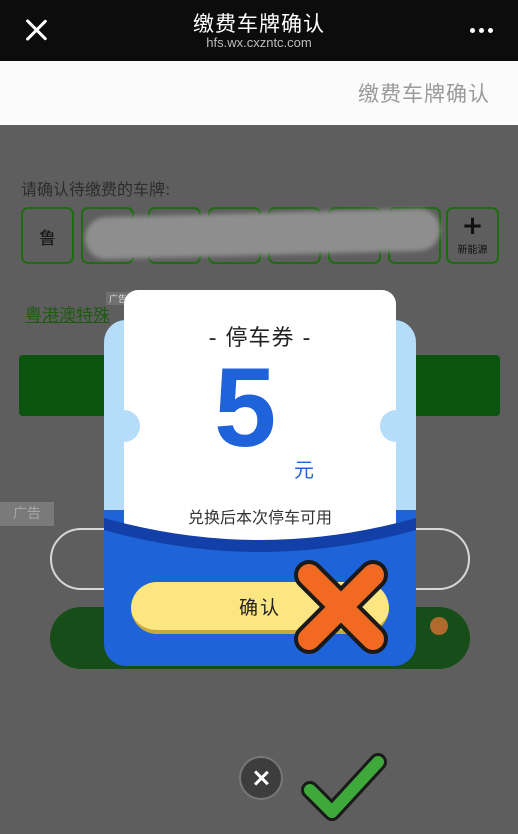  I want to click on coupon-amount: 5, so click(245, 407).